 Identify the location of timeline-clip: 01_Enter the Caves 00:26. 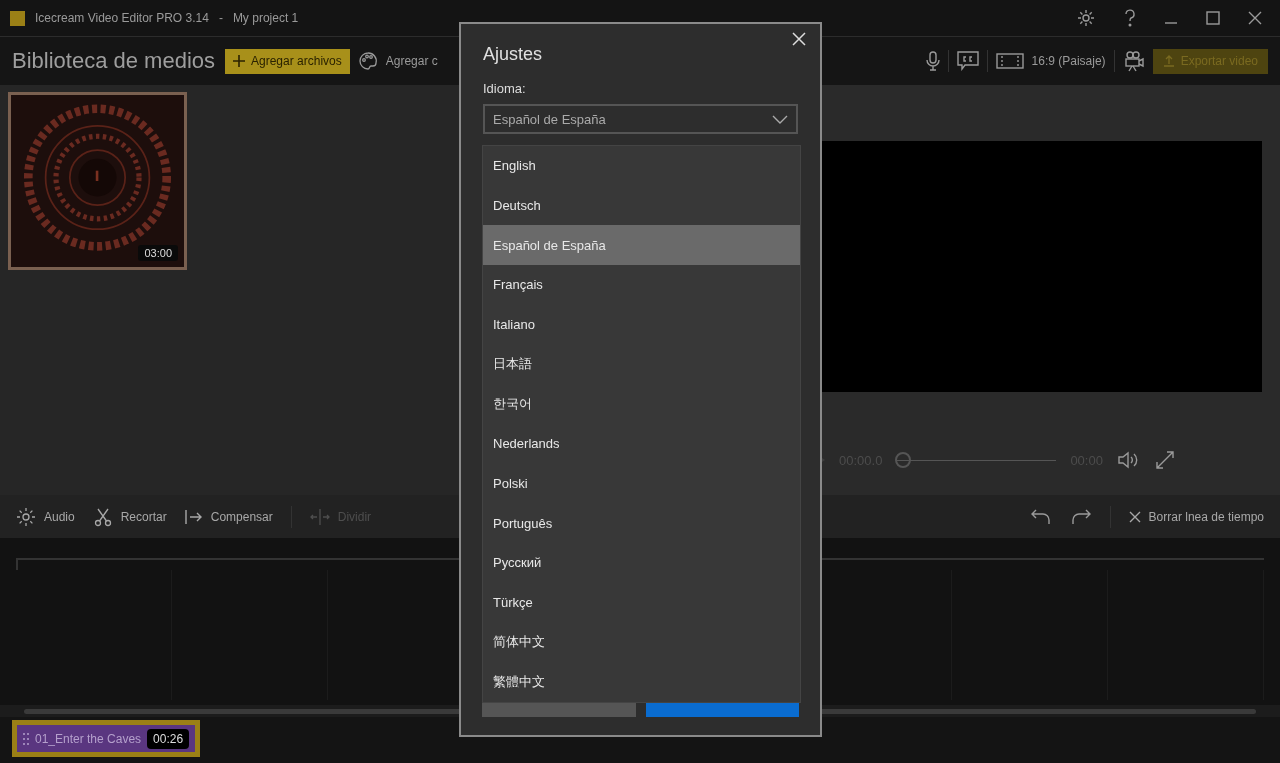
(106, 738).